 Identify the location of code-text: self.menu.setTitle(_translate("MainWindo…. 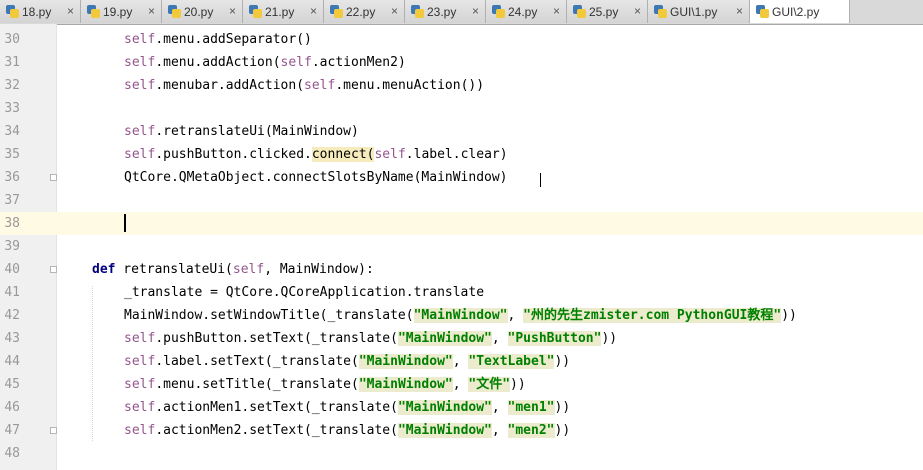
(325, 384).